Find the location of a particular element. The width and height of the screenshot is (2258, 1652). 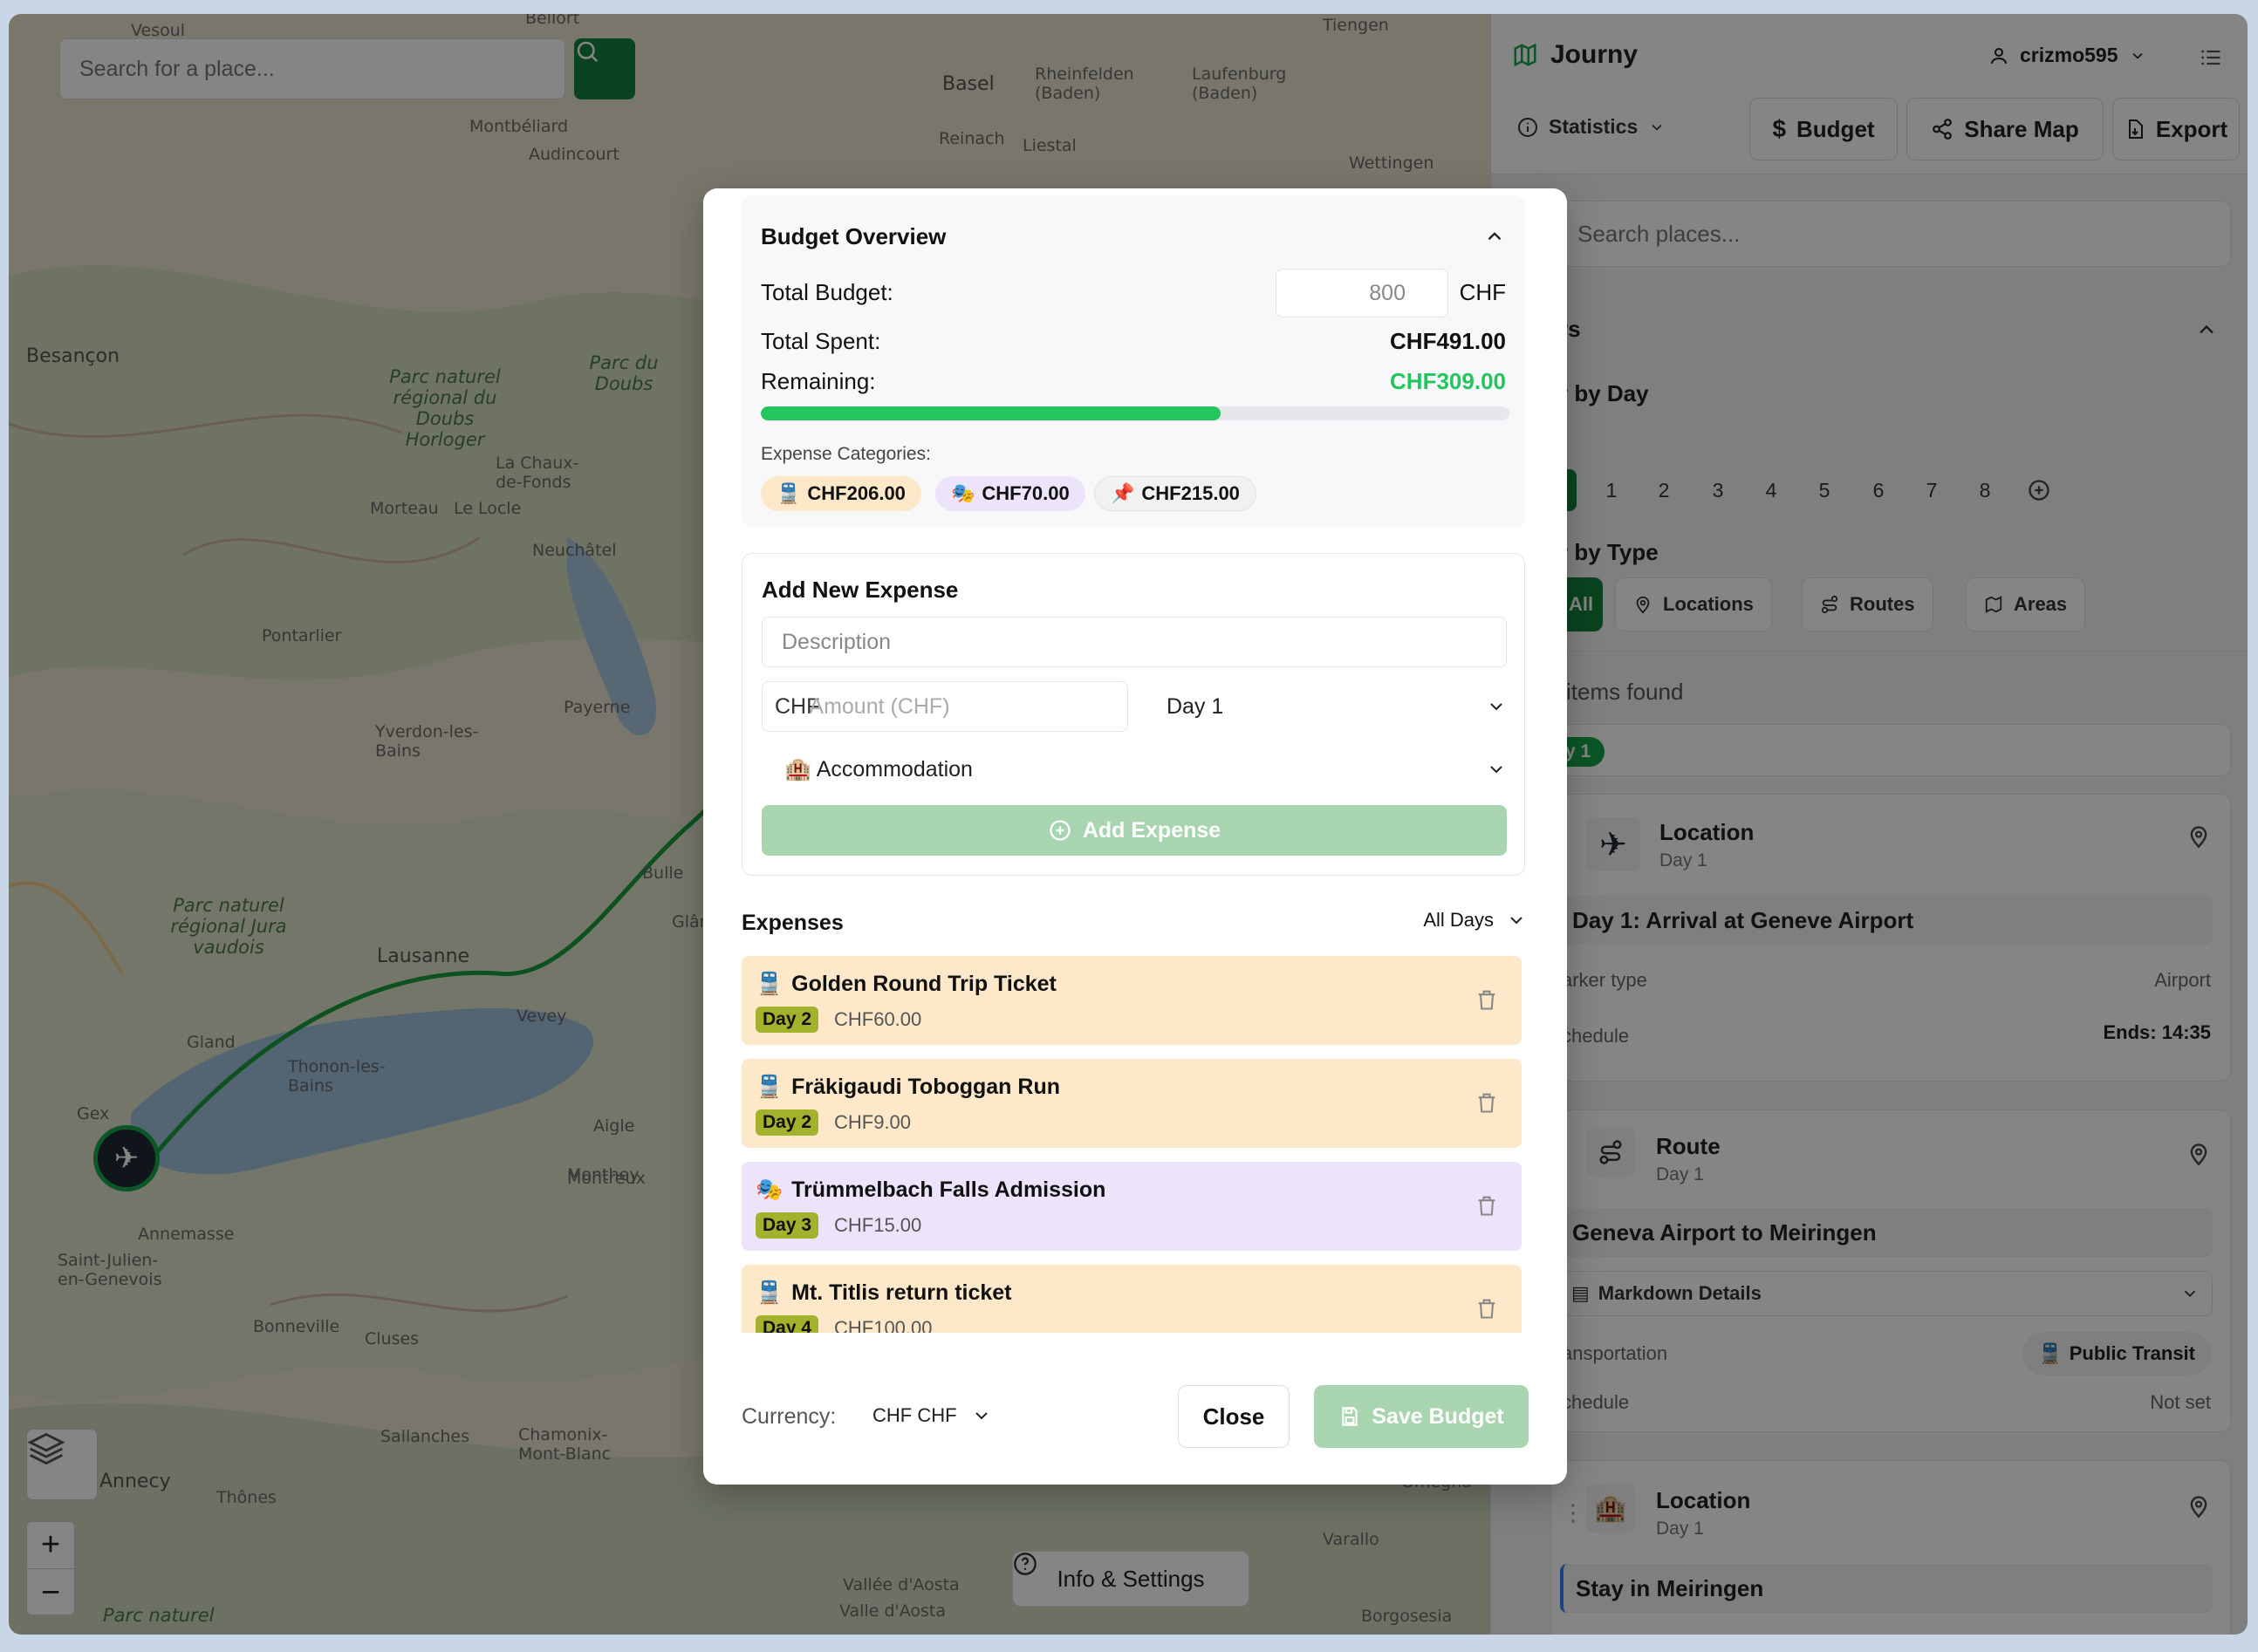

category-amount: CHF206.00 is located at coordinates (856, 493).